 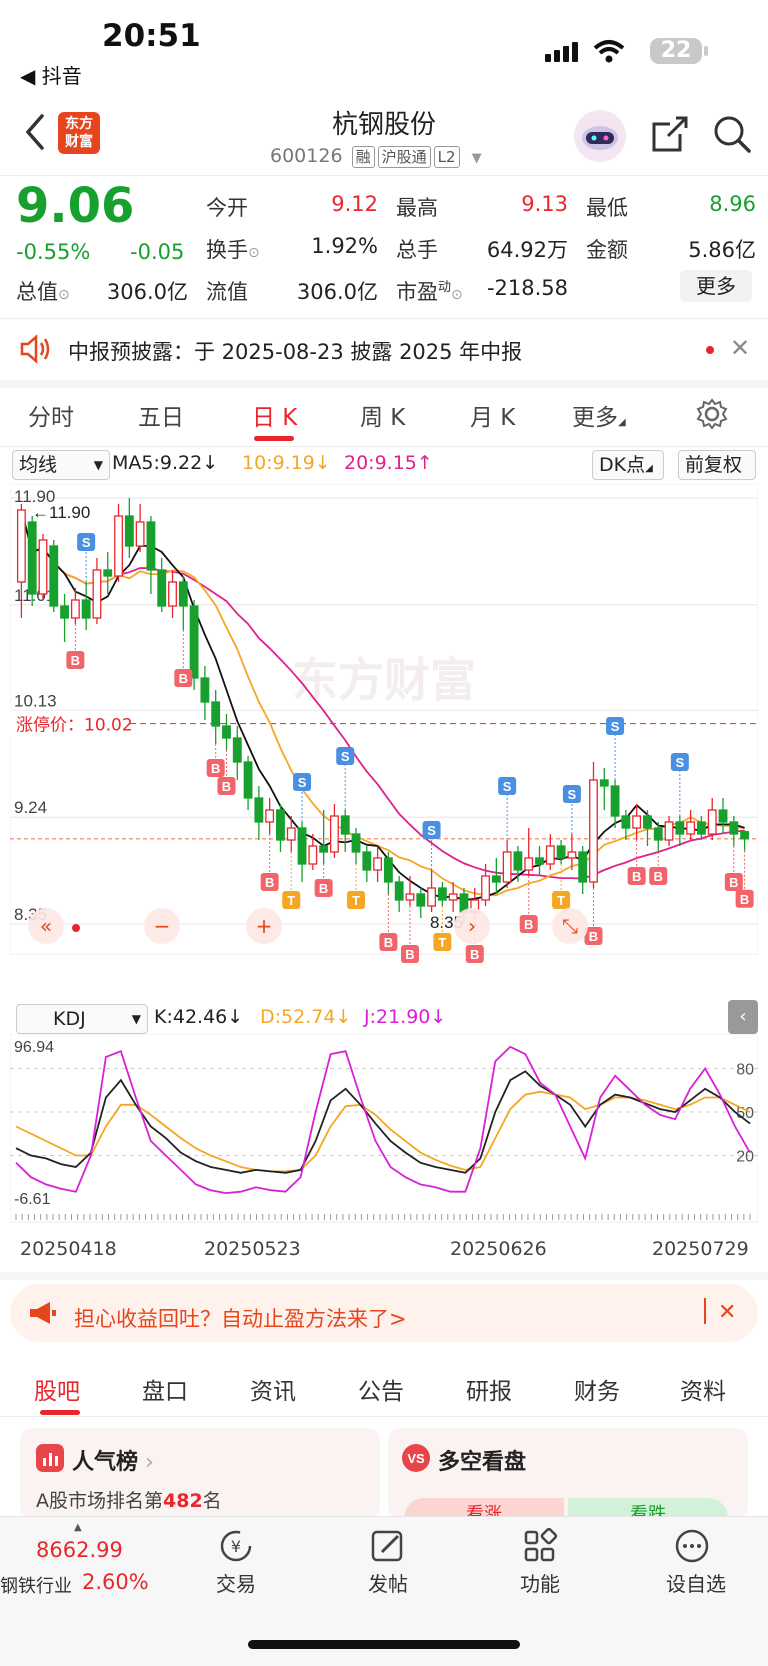 What do you see at coordinates (61, 465) in the screenshot?
I see `indicator-select: 均线 ▼` at bounding box center [61, 465].